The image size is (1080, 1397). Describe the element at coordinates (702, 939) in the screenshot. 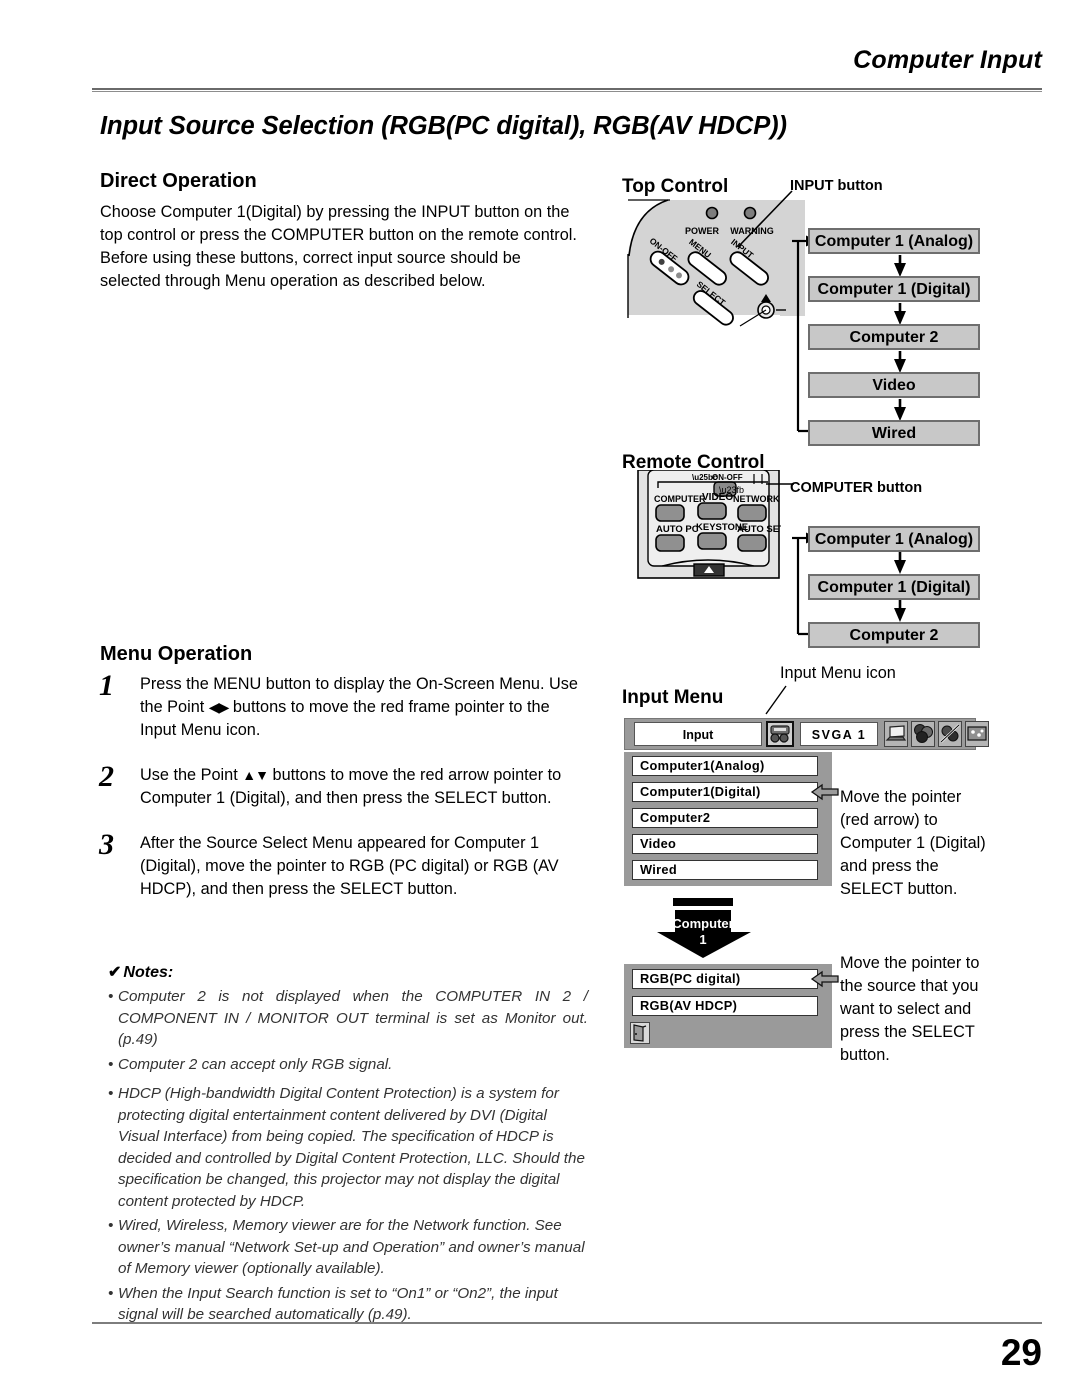

I see `computer1-arrow-label-line2: 1` at that location.